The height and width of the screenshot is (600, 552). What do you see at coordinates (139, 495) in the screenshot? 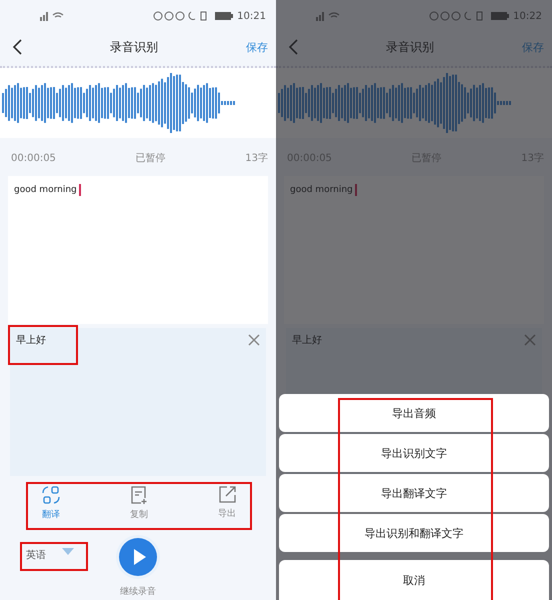
I see `document-plus-icon` at bounding box center [139, 495].